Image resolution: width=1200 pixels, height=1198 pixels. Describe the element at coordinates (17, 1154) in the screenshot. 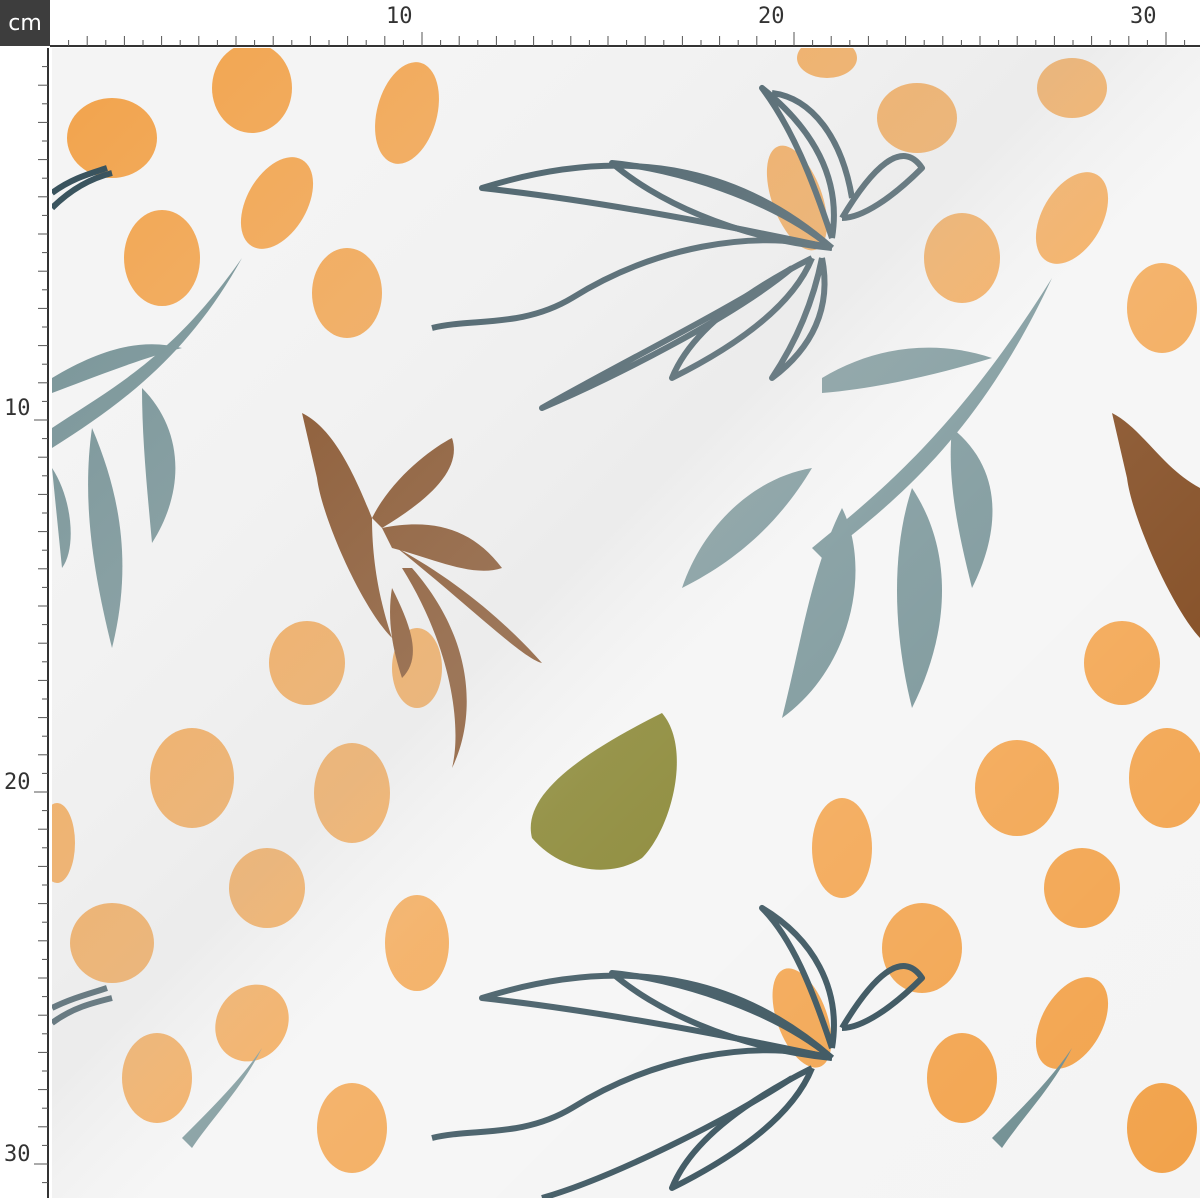

I see `left-ruler-label-30: 30` at that location.